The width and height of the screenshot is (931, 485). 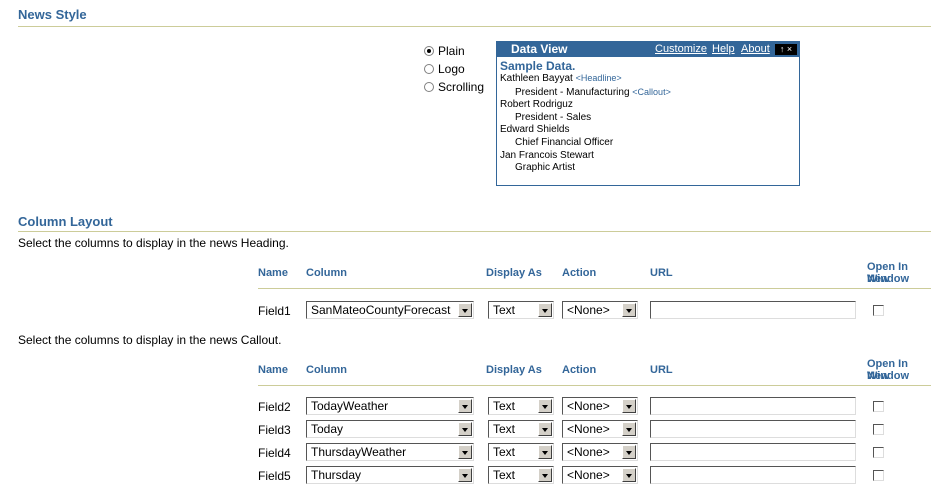 What do you see at coordinates (390, 475) in the screenshot?
I see `column-select: Thursday` at bounding box center [390, 475].